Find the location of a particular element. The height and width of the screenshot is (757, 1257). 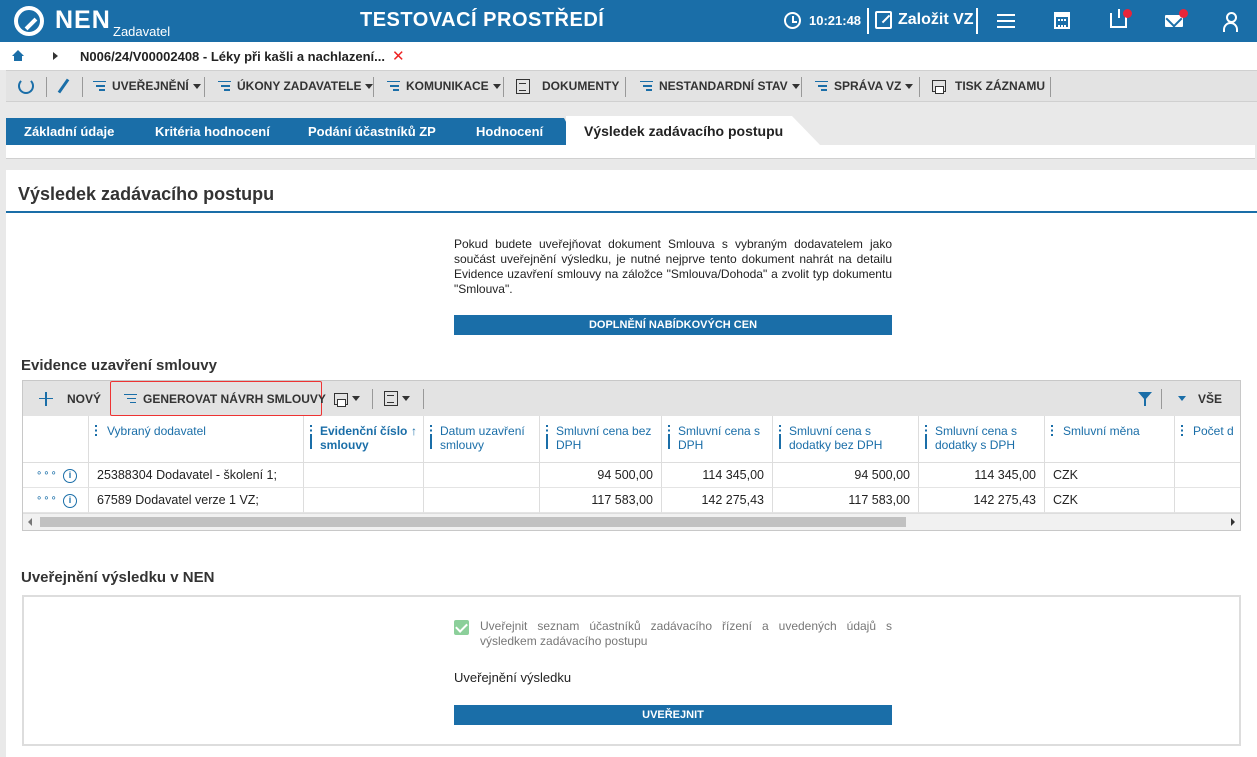

environment-title: TESTOVACÍ PROSTŘEDÍ is located at coordinates (482, 20).